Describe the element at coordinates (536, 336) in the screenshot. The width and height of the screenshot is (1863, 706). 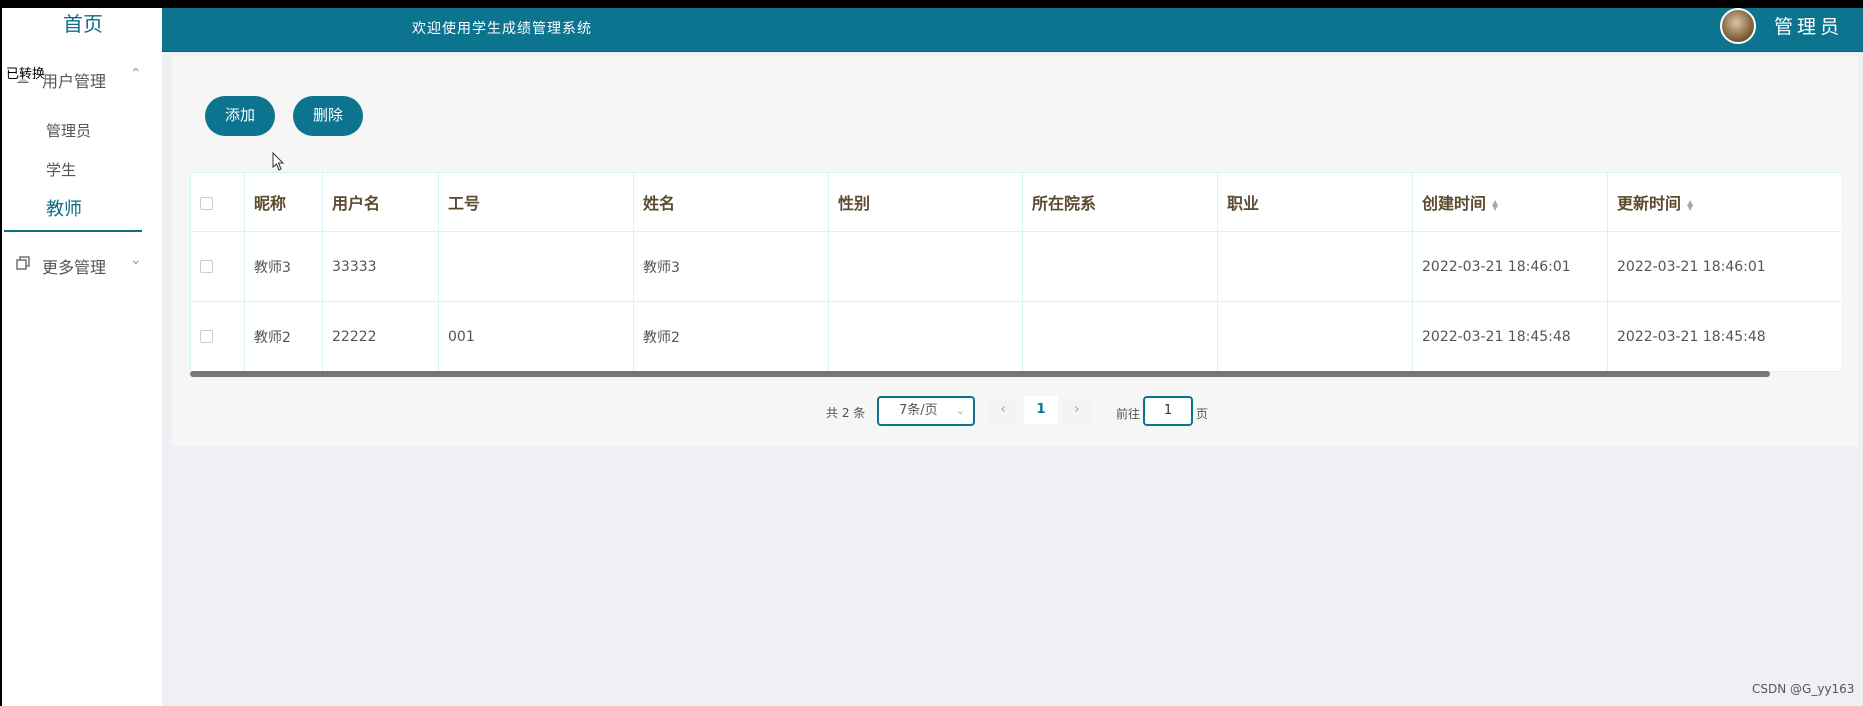
I see `cell-job-no: 001` at that location.